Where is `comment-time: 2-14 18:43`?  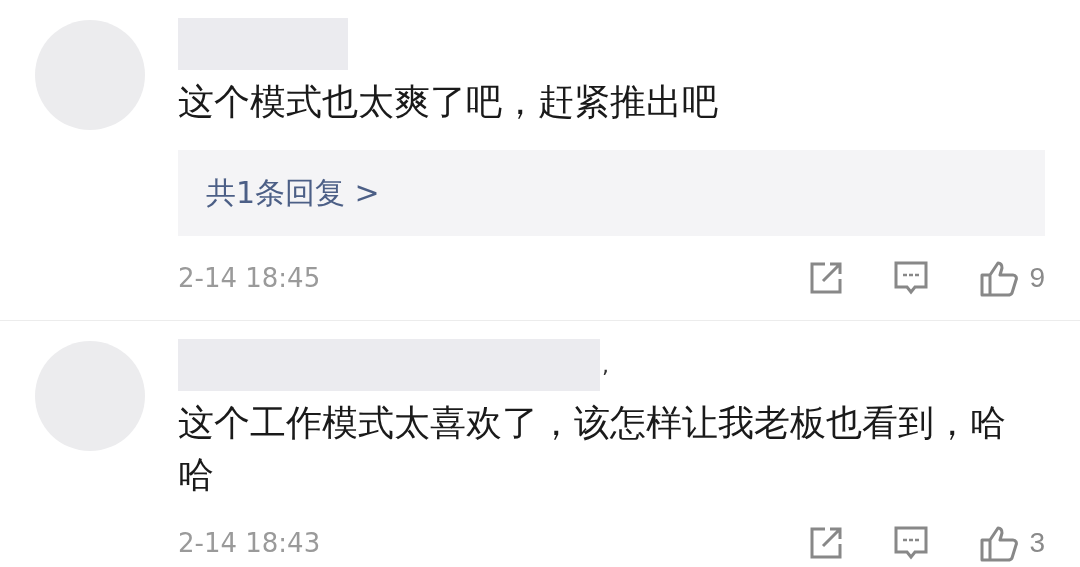 comment-time: 2-14 18:43 is located at coordinates (250, 543).